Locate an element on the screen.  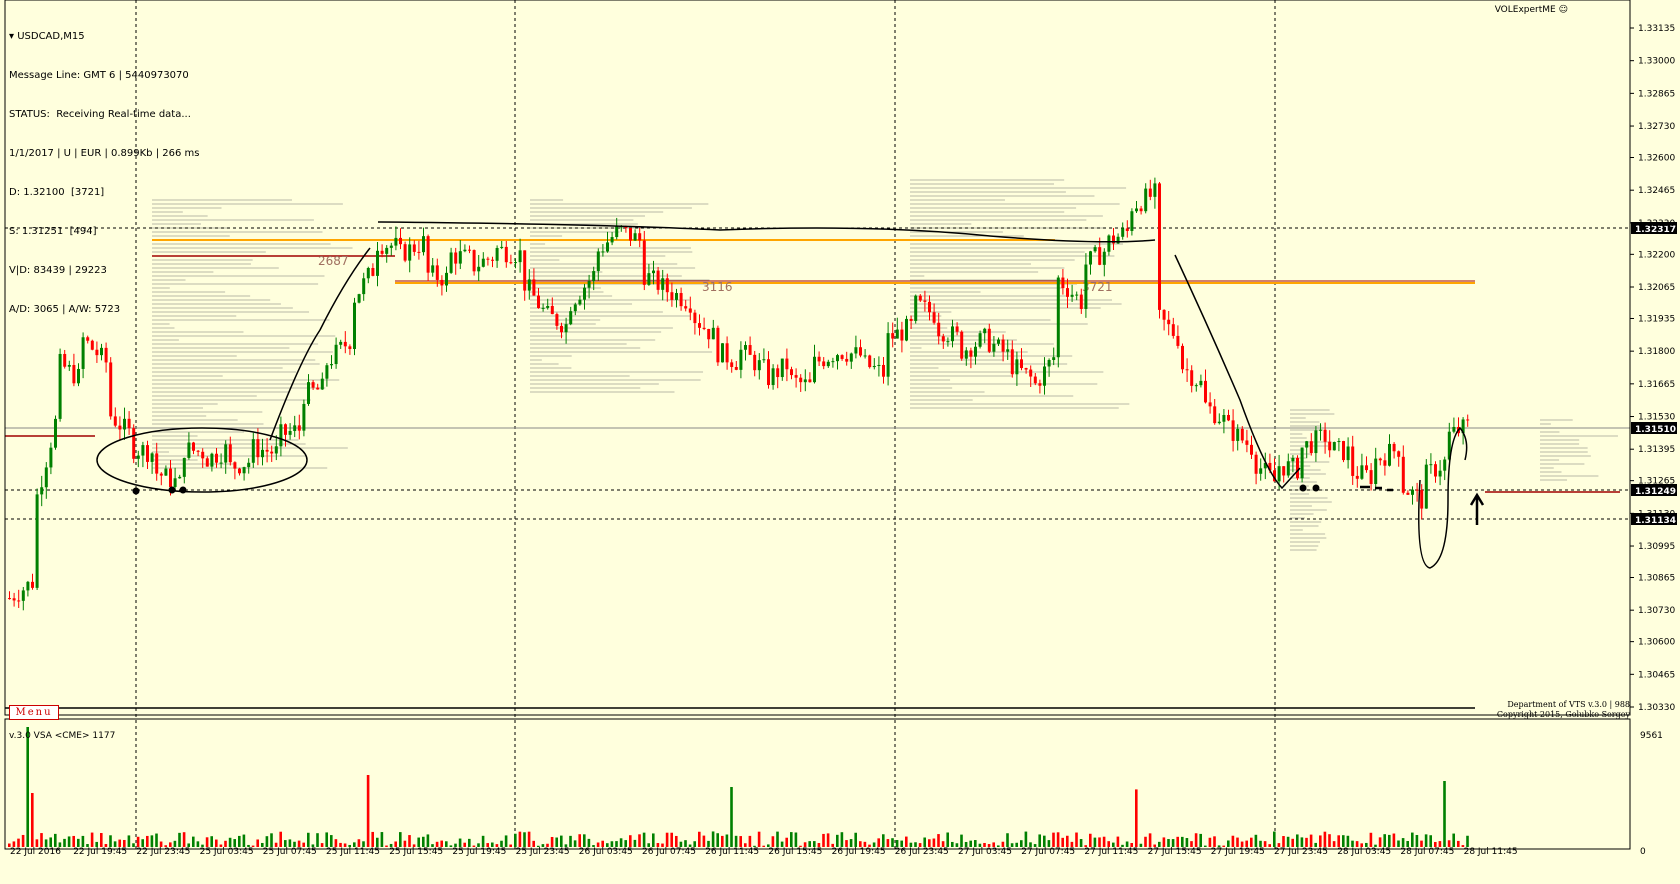
y-tick-label: 1.31530 is located at coordinates (1656, 418).